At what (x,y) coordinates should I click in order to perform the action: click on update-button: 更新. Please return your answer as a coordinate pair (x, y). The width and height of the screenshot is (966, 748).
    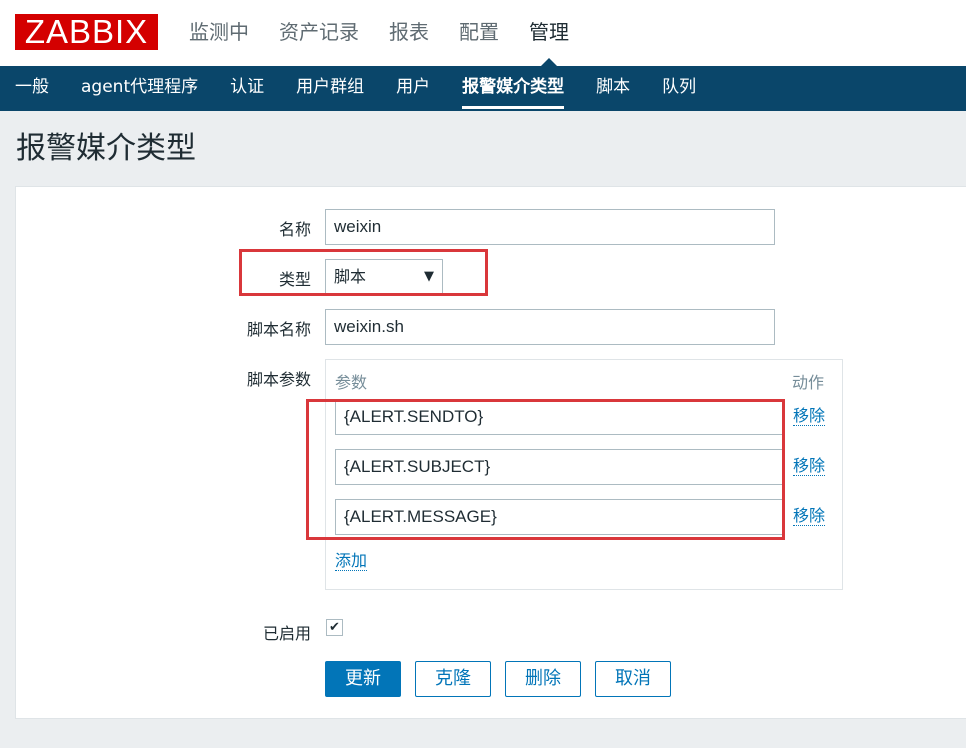
    Looking at the image, I should click on (363, 679).